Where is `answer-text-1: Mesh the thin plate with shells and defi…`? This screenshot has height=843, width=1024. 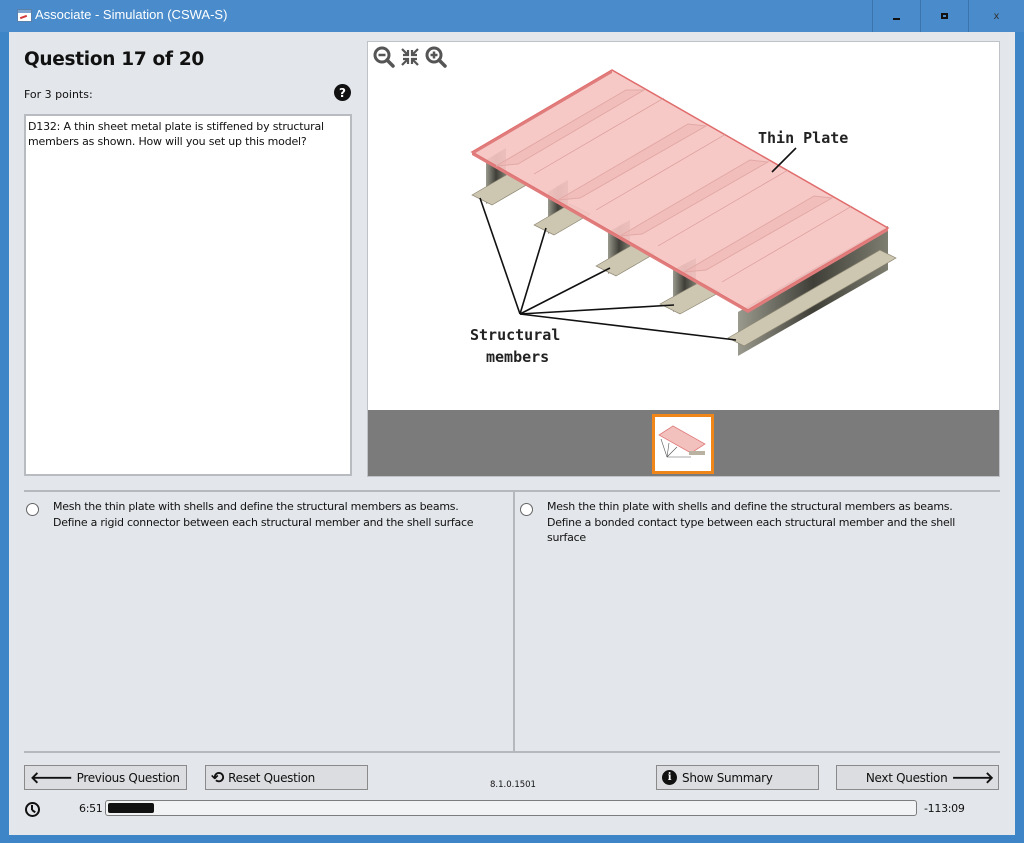 answer-text-1: Mesh the thin plate with shells and defi… is located at coordinates (263, 514).